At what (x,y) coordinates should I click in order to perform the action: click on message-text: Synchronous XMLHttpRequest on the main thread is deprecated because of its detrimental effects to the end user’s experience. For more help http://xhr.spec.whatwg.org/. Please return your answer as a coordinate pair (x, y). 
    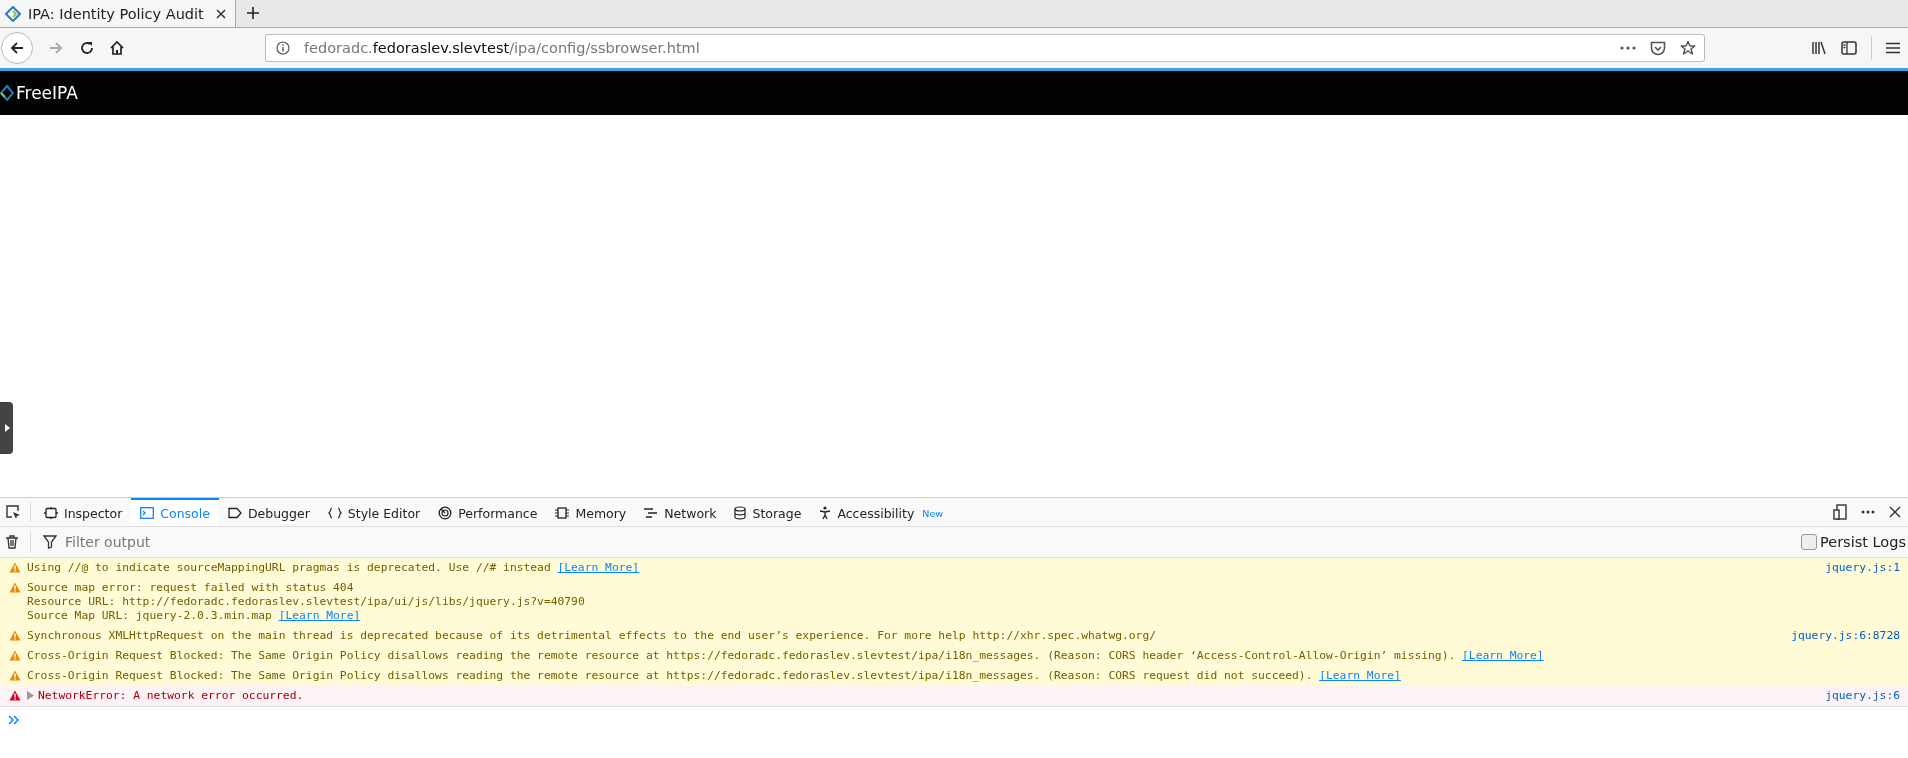
    Looking at the image, I should click on (592, 636).